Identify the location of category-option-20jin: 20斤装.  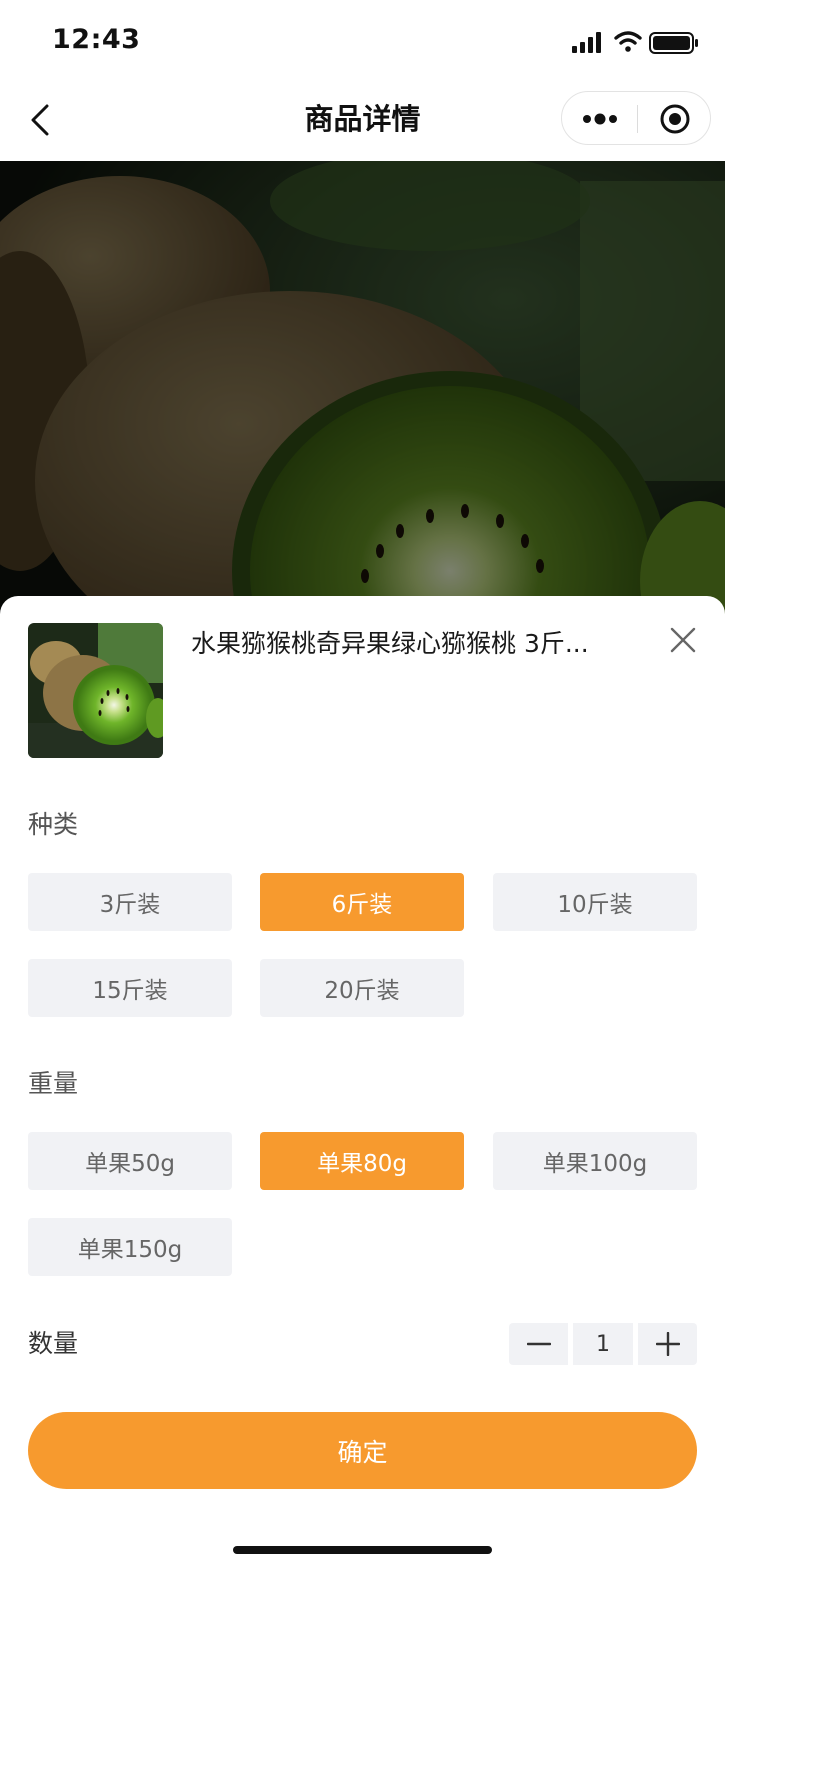
(362, 988).